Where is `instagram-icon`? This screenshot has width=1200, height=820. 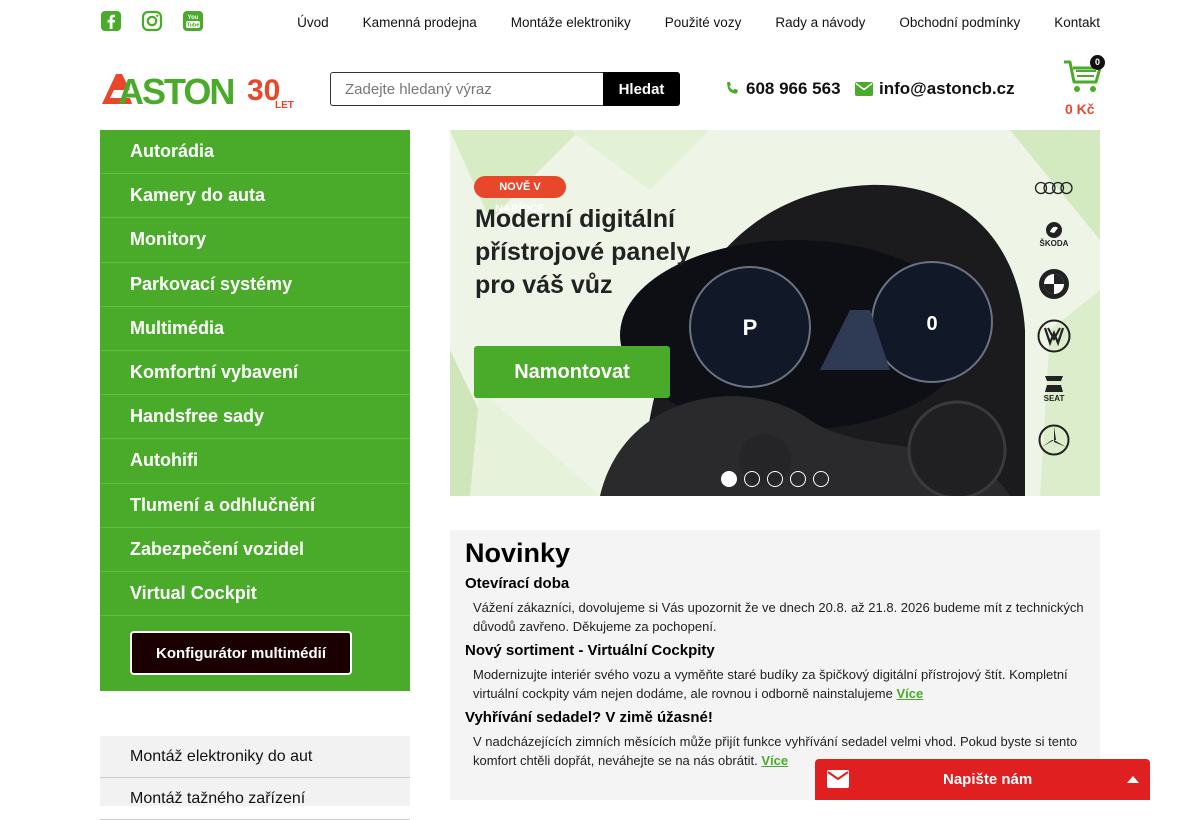
instagram-icon is located at coordinates (152, 21).